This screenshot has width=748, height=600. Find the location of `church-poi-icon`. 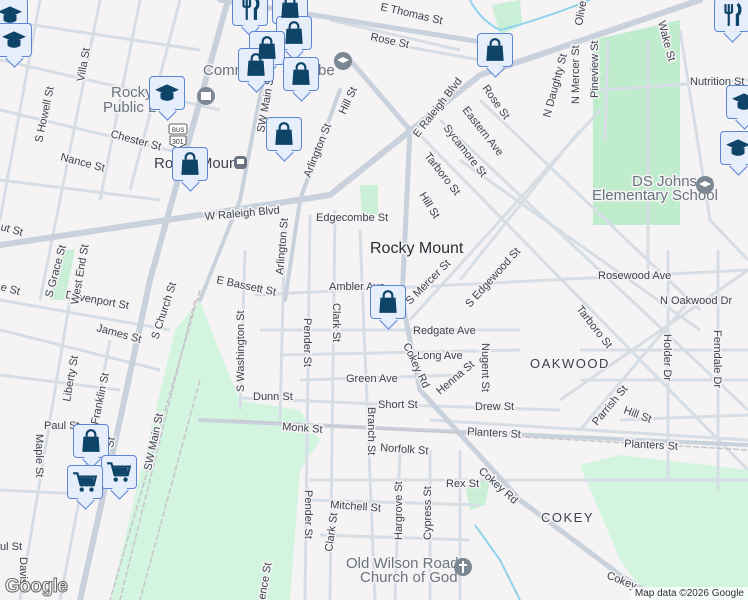

church-poi-icon is located at coordinates (463, 567).